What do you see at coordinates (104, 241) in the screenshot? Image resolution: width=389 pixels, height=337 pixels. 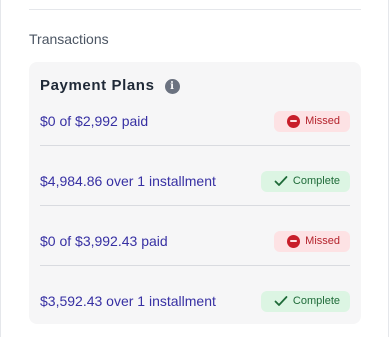 I see `payment-plan-link: $0 of $3,992.43 paid` at bounding box center [104, 241].